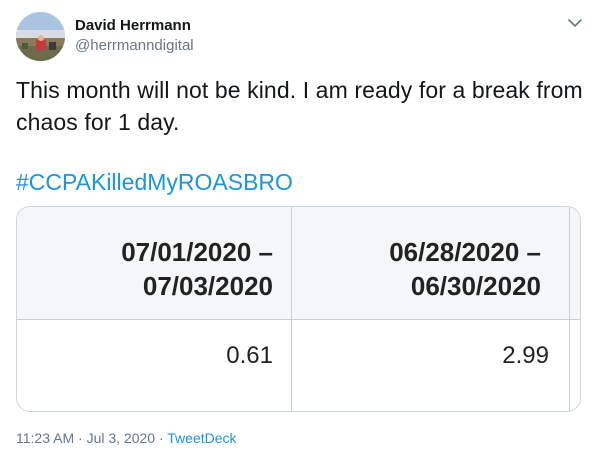 The image size is (600, 462). What do you see at coordinates (45, 438) in the screenshot?
I see `tweet-time: 11:23 AM` at bounding box center [45, 438].